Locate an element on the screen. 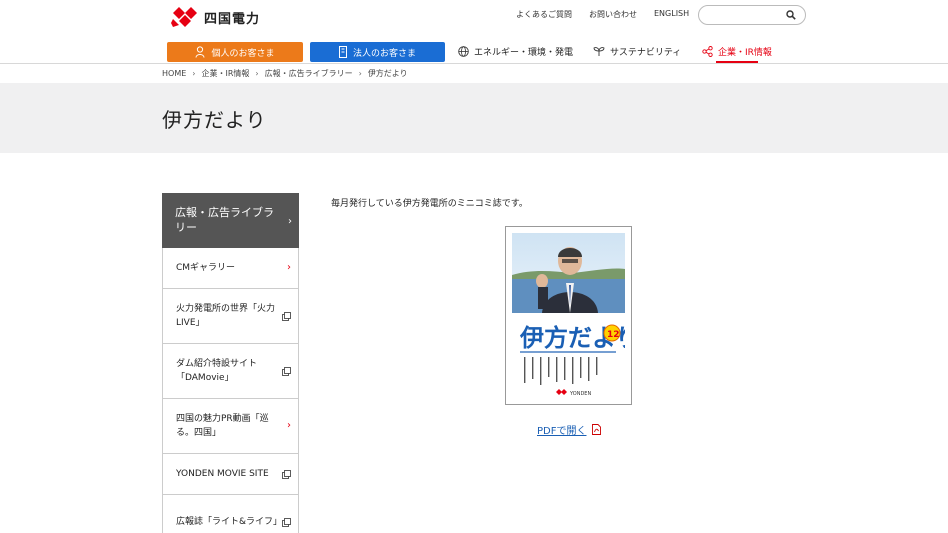 This screenshot has width=948, height=533. sidebar-item-karyoku-live: 火力発電所の世界「火力LIVE」 is located at coordinates (230, 316).